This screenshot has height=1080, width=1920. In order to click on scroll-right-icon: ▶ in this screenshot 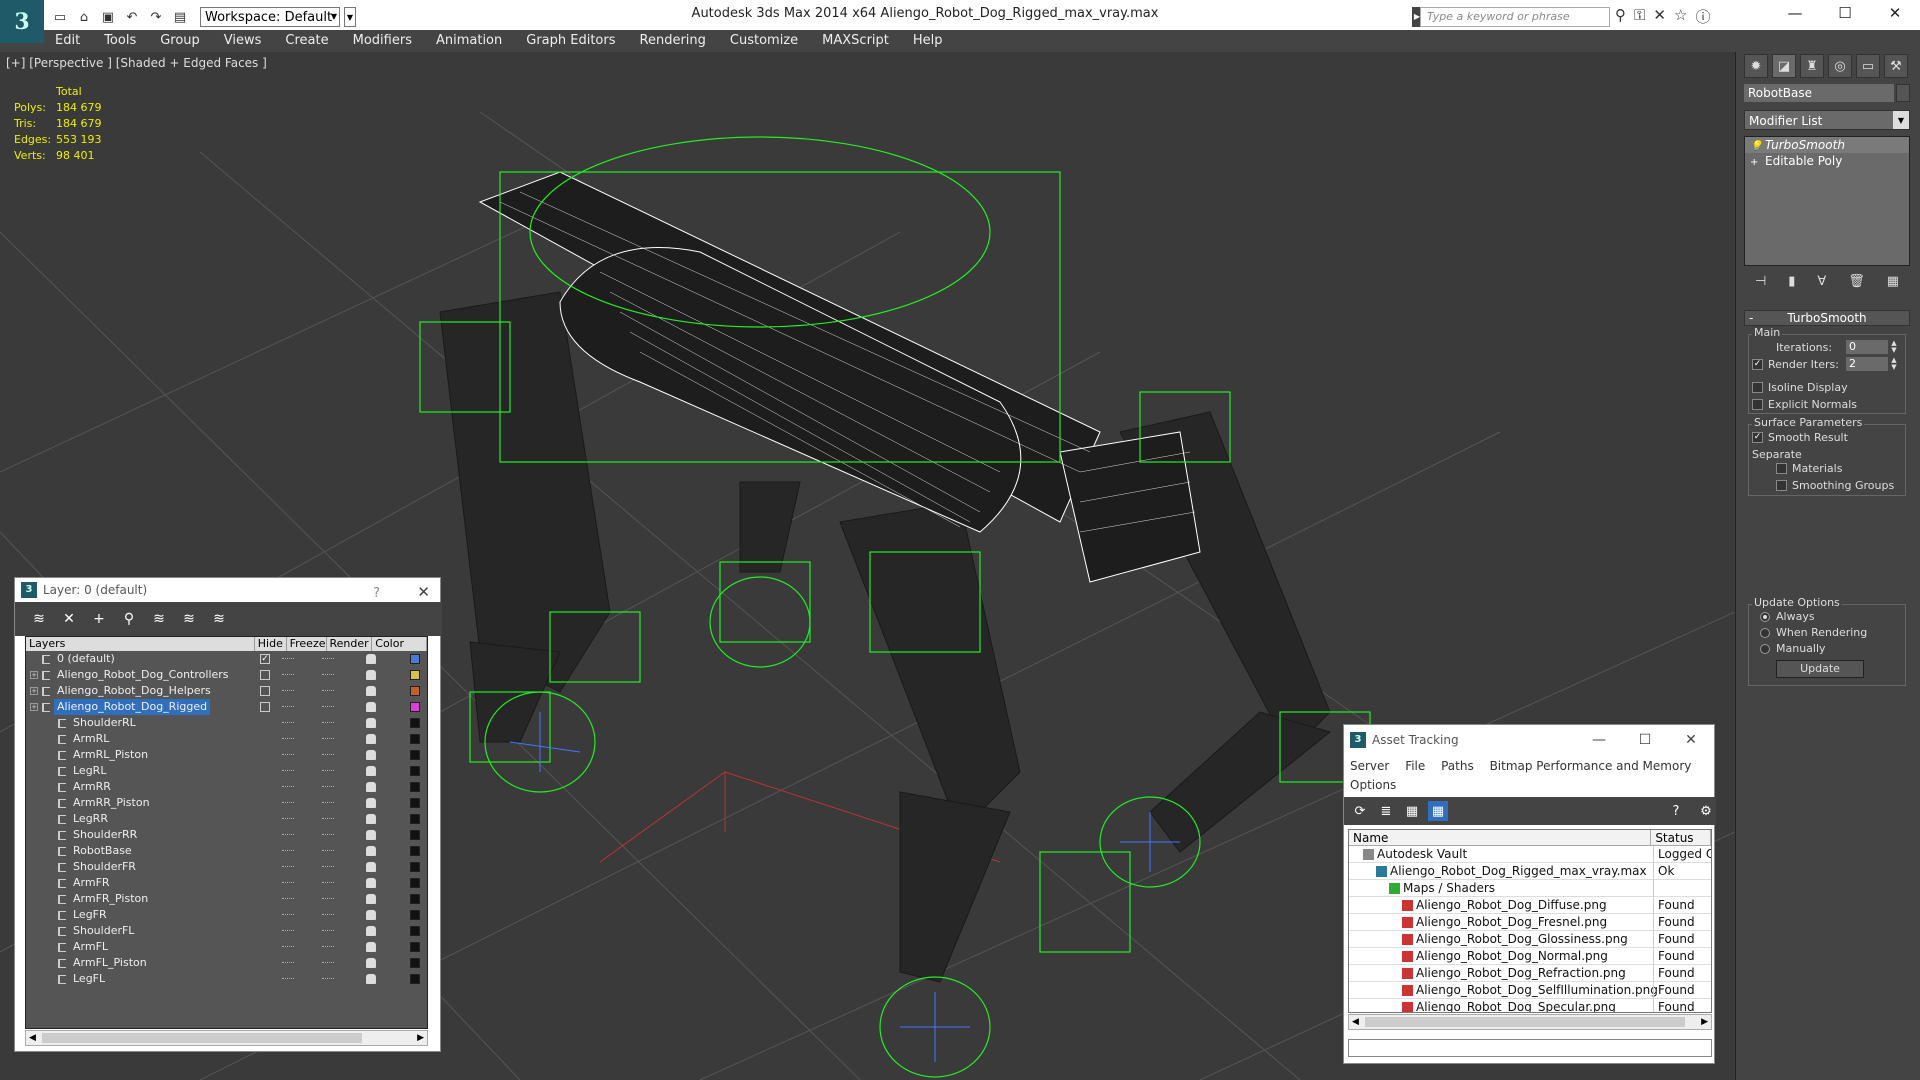, I will do `click(420, 1038)`.